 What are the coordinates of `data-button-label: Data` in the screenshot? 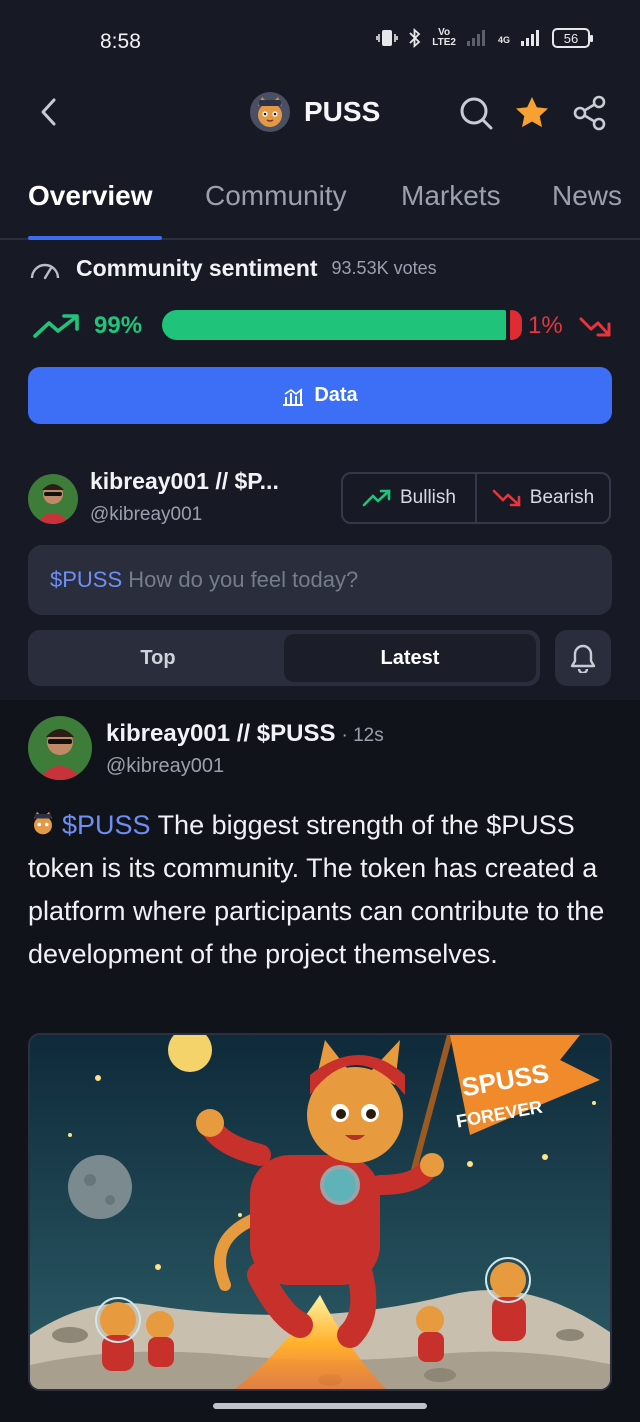 It's located at (336, 395).